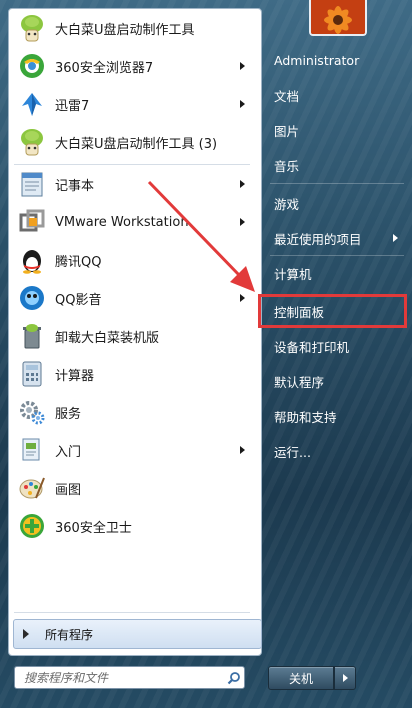  What do you see at coordinates (336, 130) in the screenshot?
I see `link-pictures: 图片` at bounding box center [336, 130].